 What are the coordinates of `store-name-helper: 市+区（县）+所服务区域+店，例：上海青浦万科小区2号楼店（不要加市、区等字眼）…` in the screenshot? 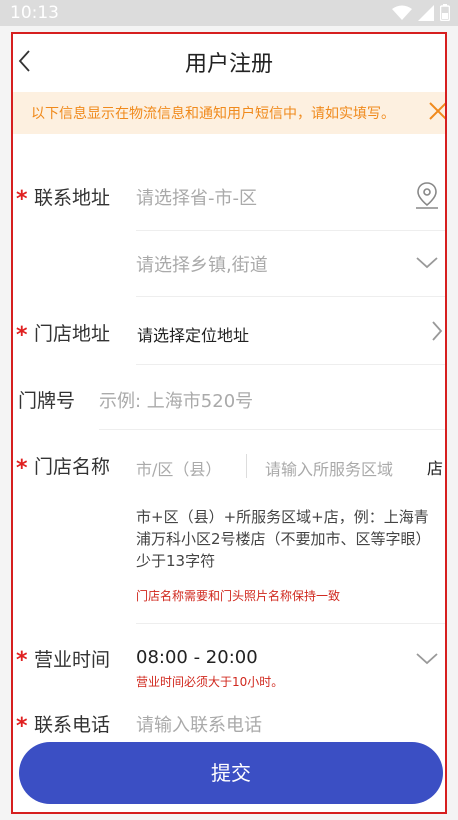 It's located at (283, 539).